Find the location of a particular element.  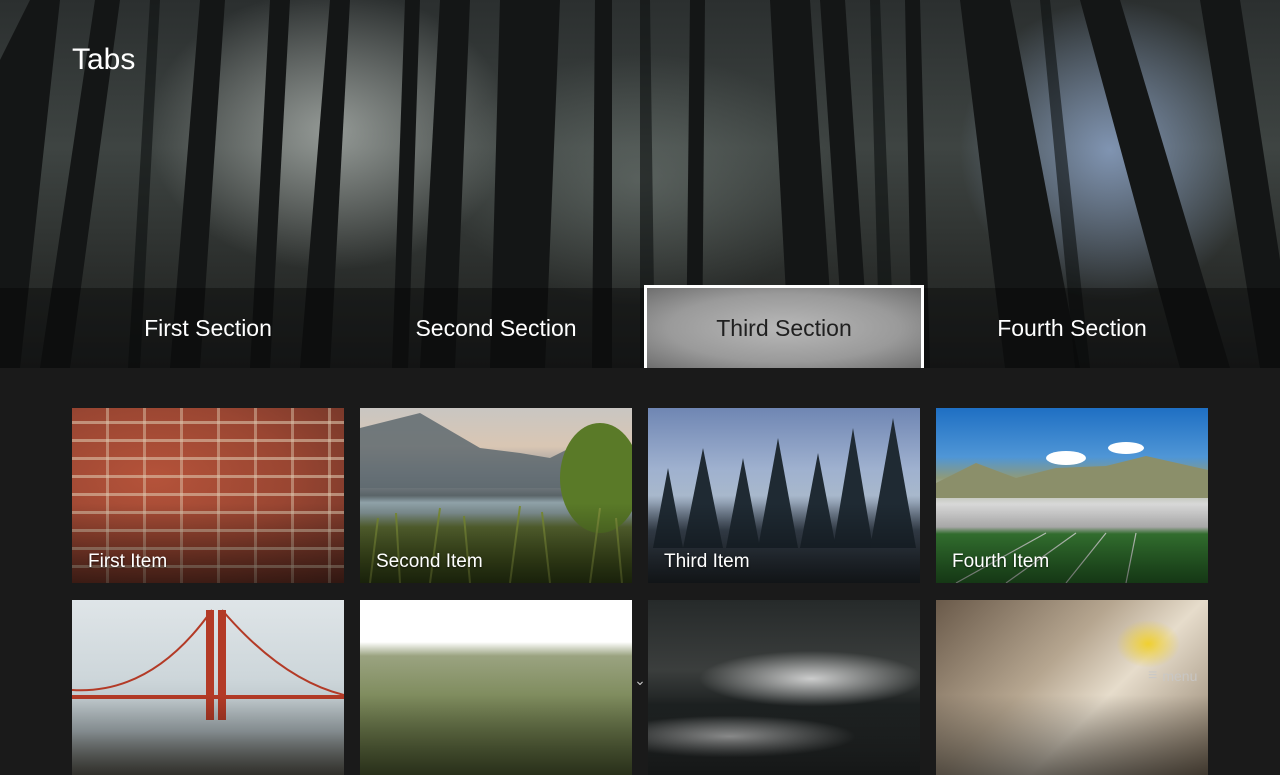

tab-first-section: First Section is located at coordinates (208, 328).